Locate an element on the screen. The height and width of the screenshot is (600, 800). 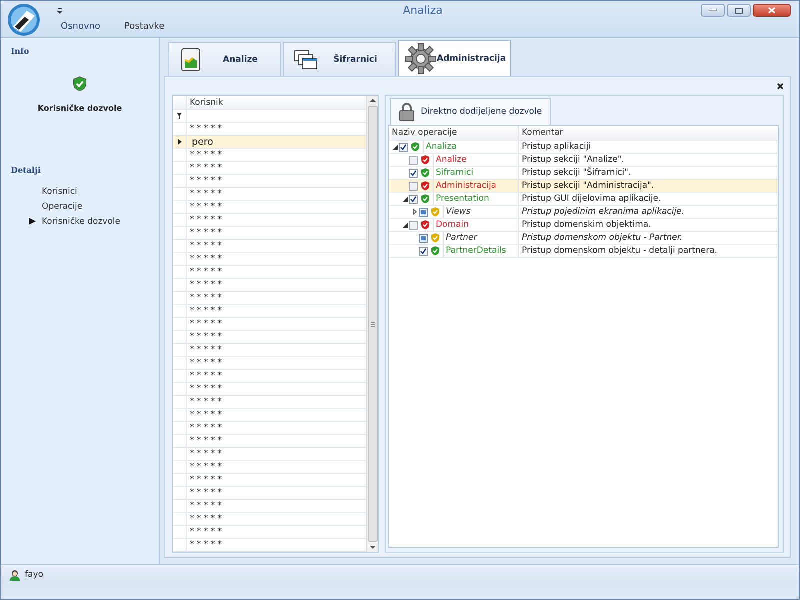
chart-document-icon is located at coordinates (191, 60).